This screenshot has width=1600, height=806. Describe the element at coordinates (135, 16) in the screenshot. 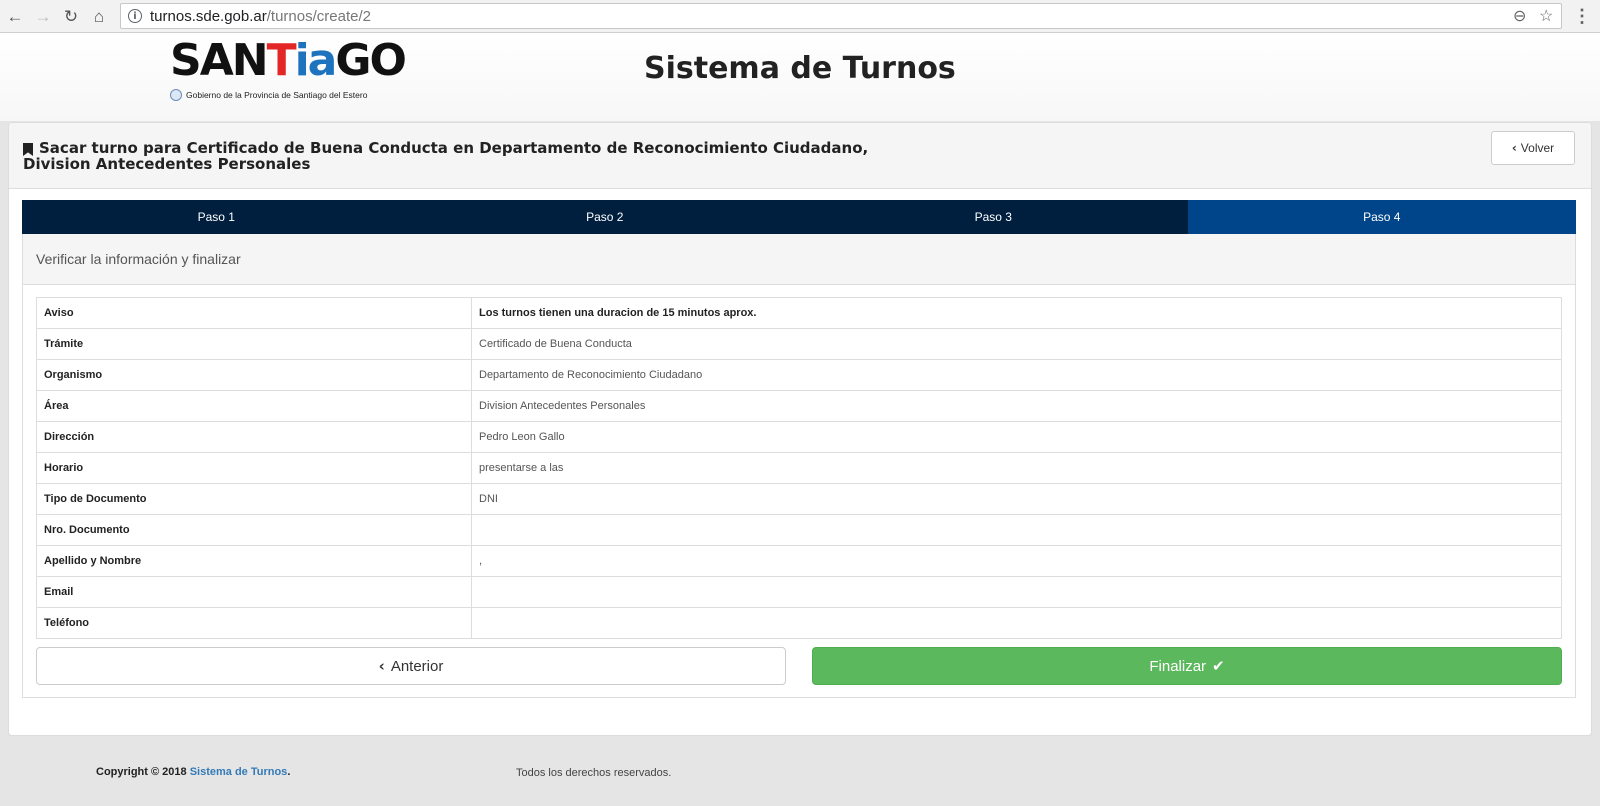

I see `site-info-icon: i` at that location.